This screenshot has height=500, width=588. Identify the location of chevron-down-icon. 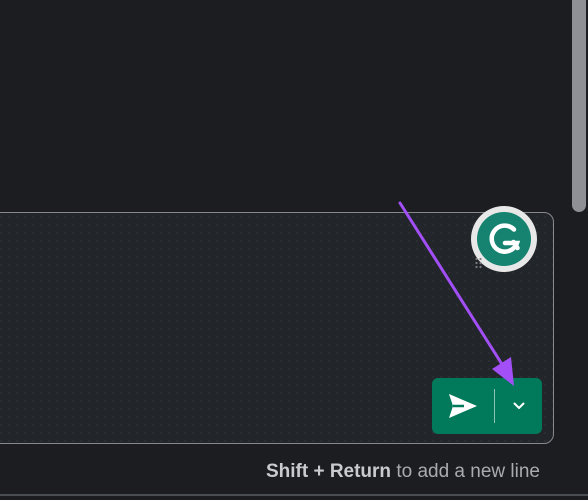
(518, 405).